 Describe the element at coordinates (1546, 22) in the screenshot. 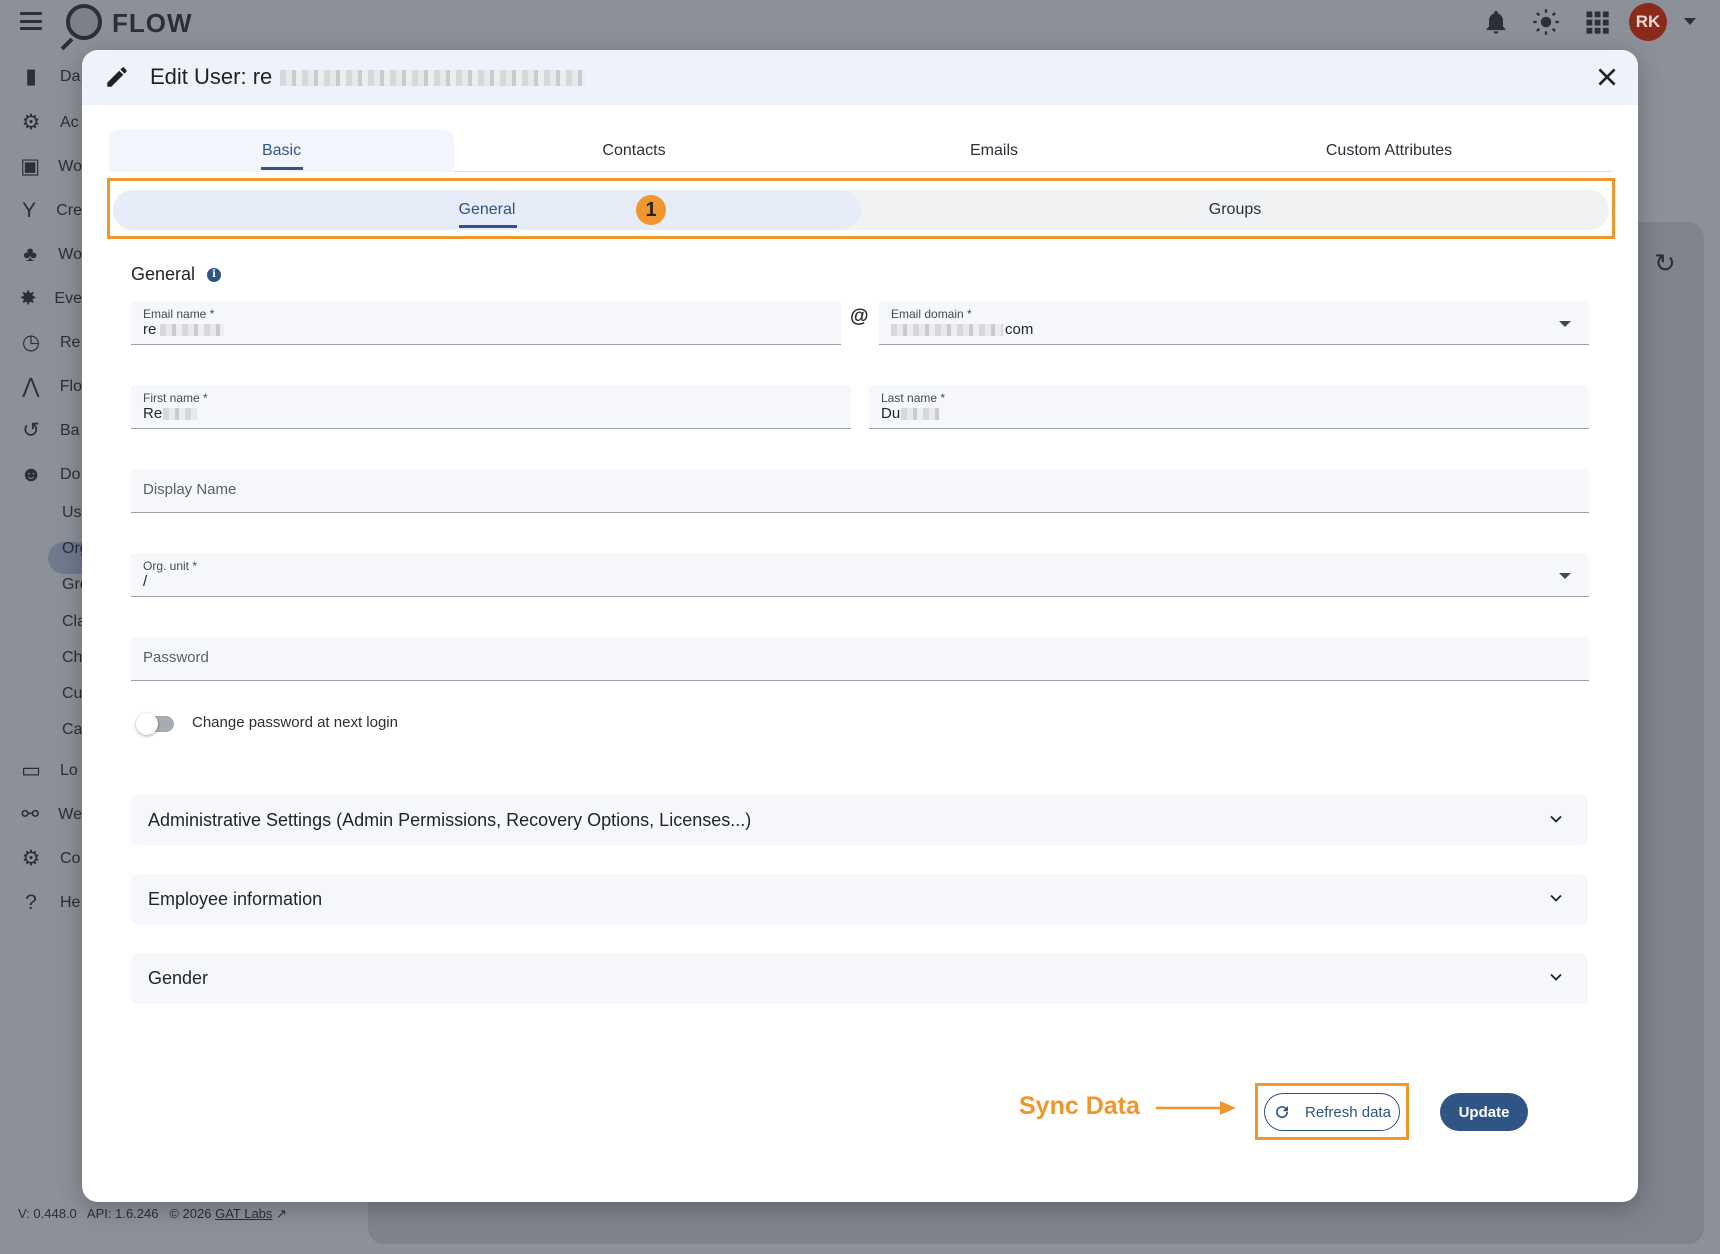

I see `sun-icon` at that location.